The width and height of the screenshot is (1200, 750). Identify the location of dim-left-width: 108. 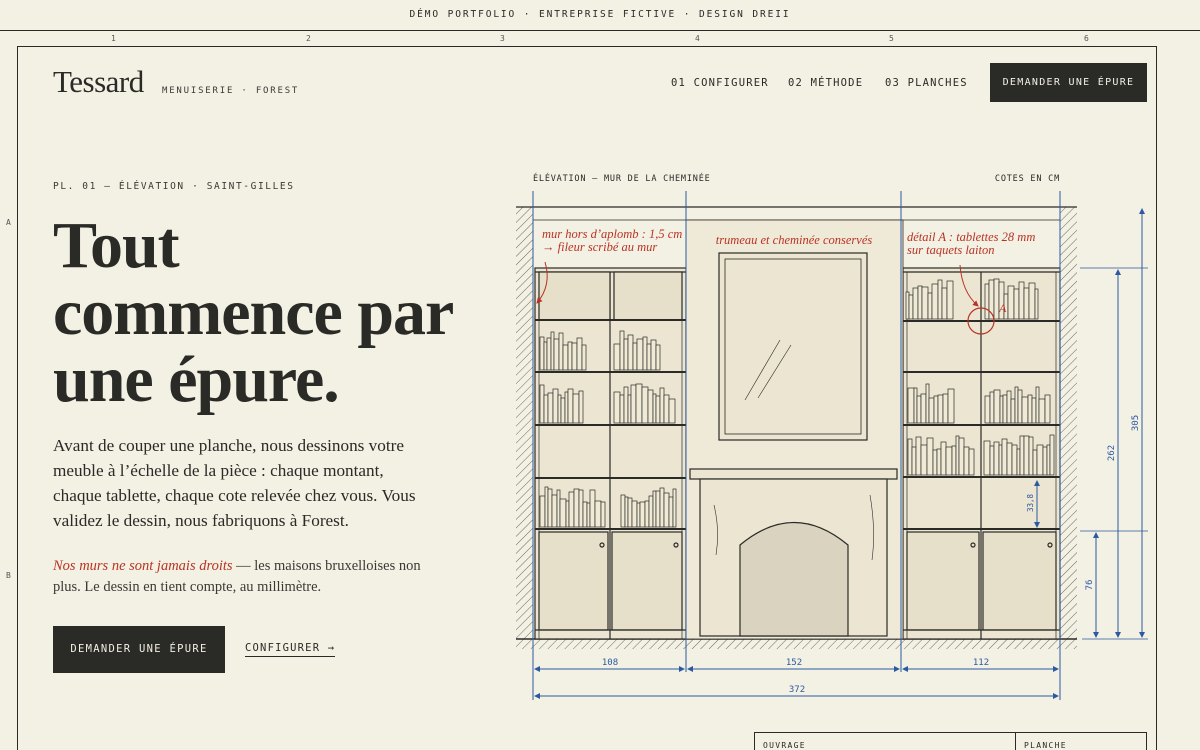
(610, 663).